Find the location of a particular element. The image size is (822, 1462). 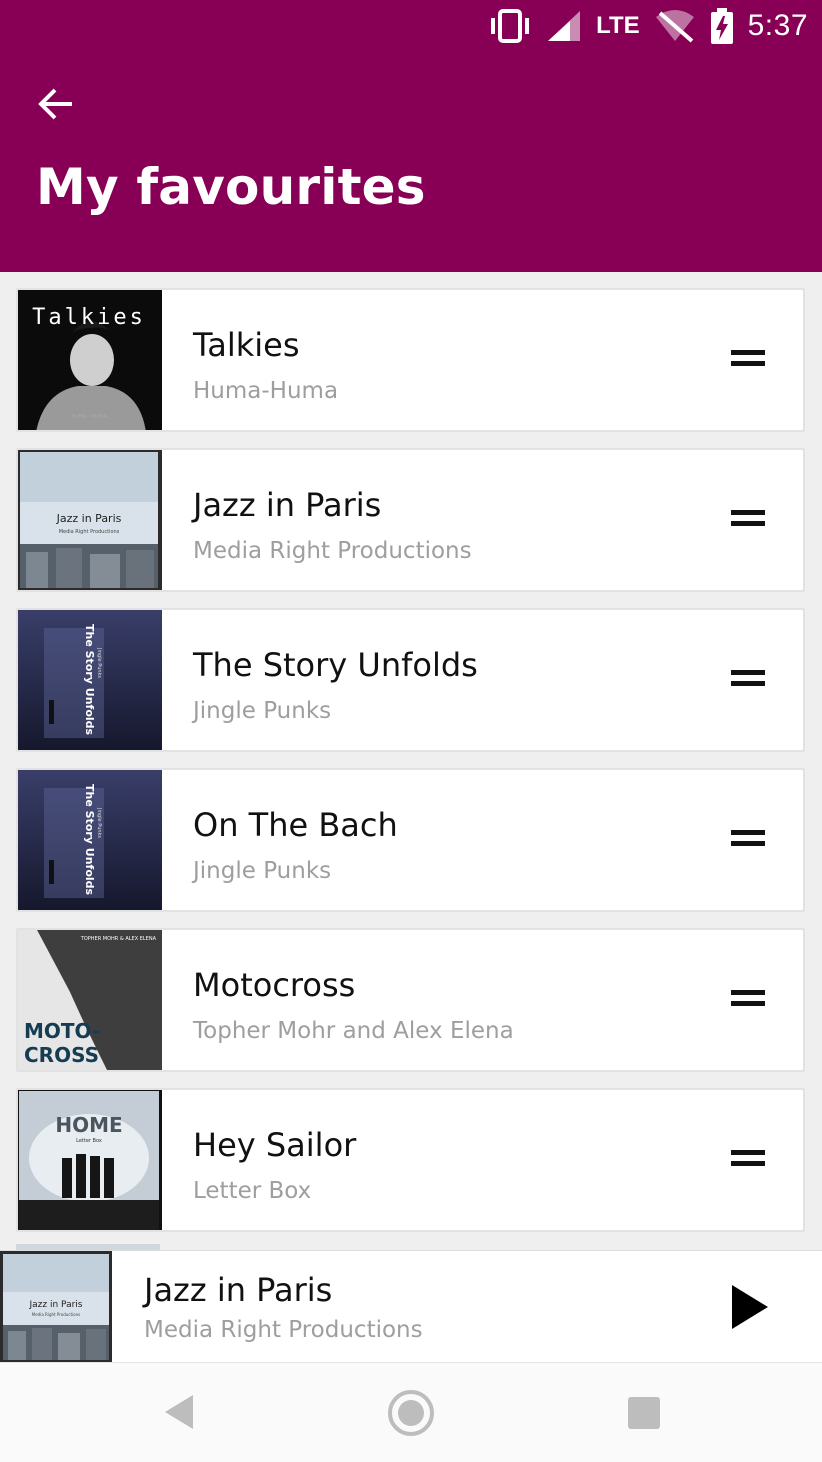

status-bar: LTE 5:37 is located at coordinates (655, 26).